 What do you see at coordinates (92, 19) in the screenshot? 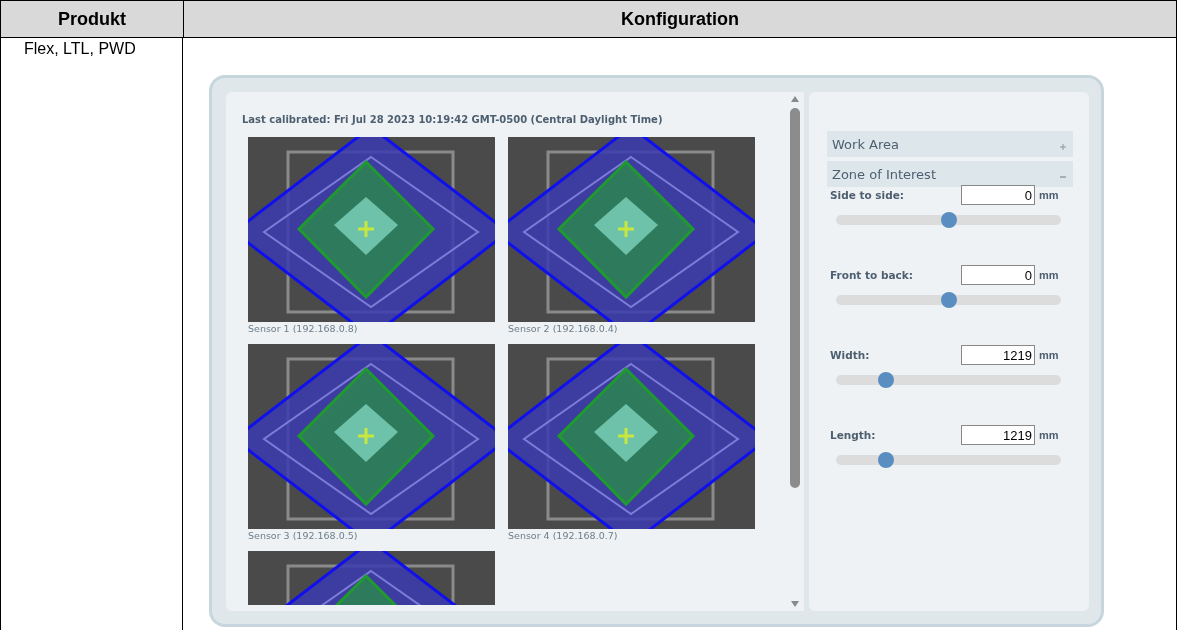
I see `column-header: Produkt` at bounding box center [92, 19].